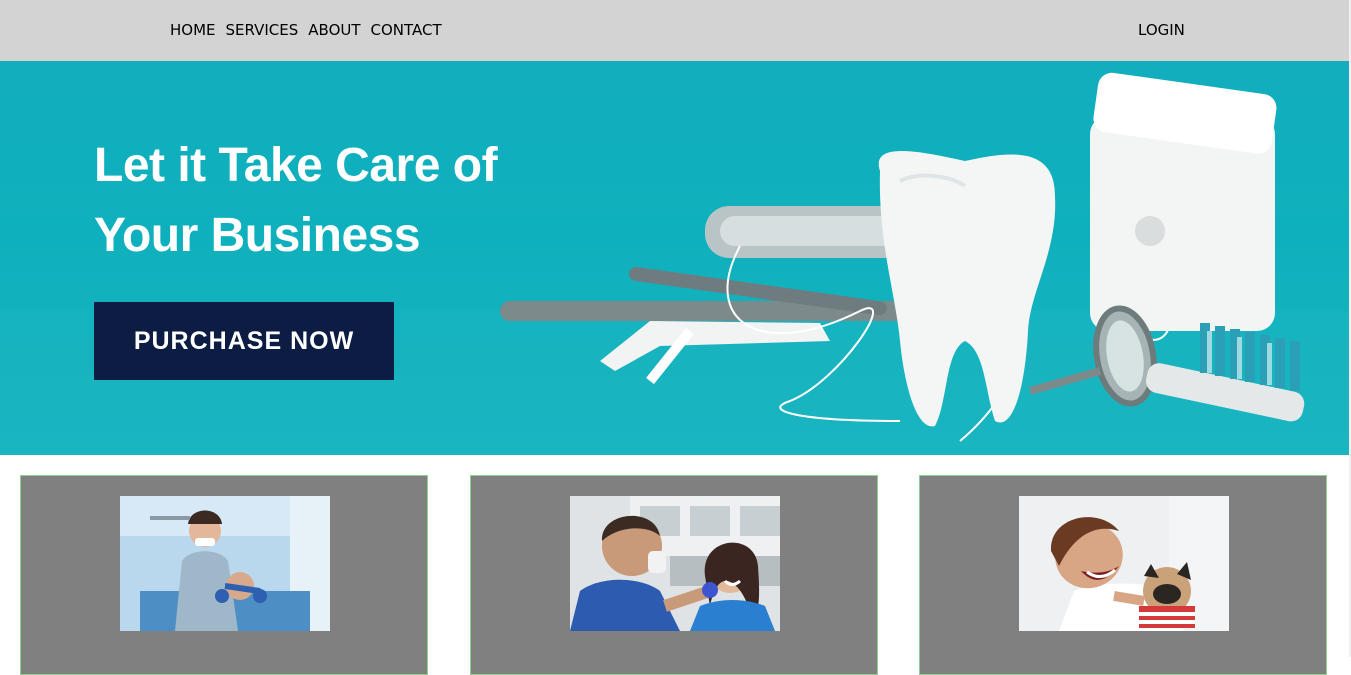  I want to click on nav-about-link: ABOUT, so click(334, 30).